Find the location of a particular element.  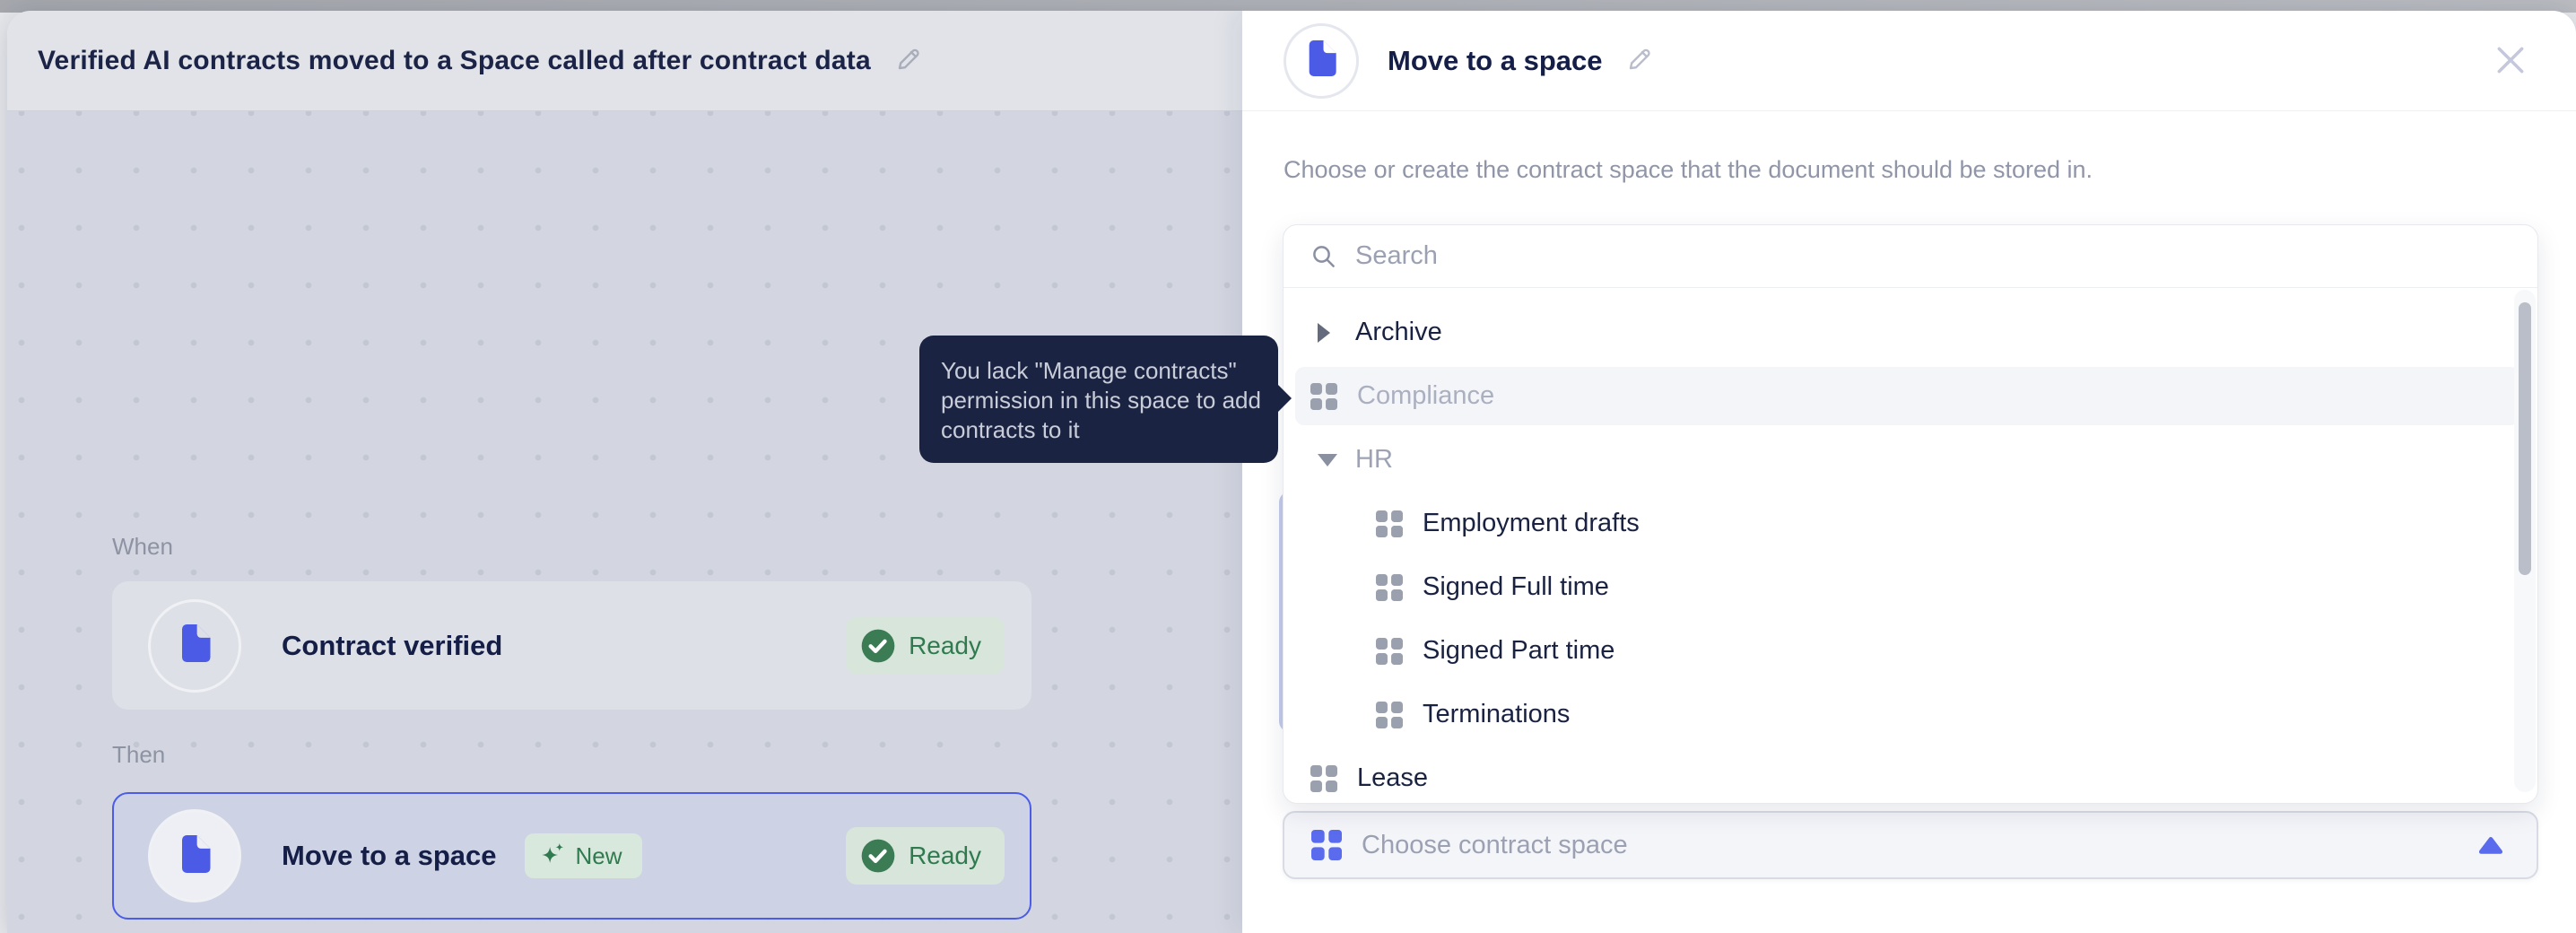

search-row is located at coordinates (1910, 256).